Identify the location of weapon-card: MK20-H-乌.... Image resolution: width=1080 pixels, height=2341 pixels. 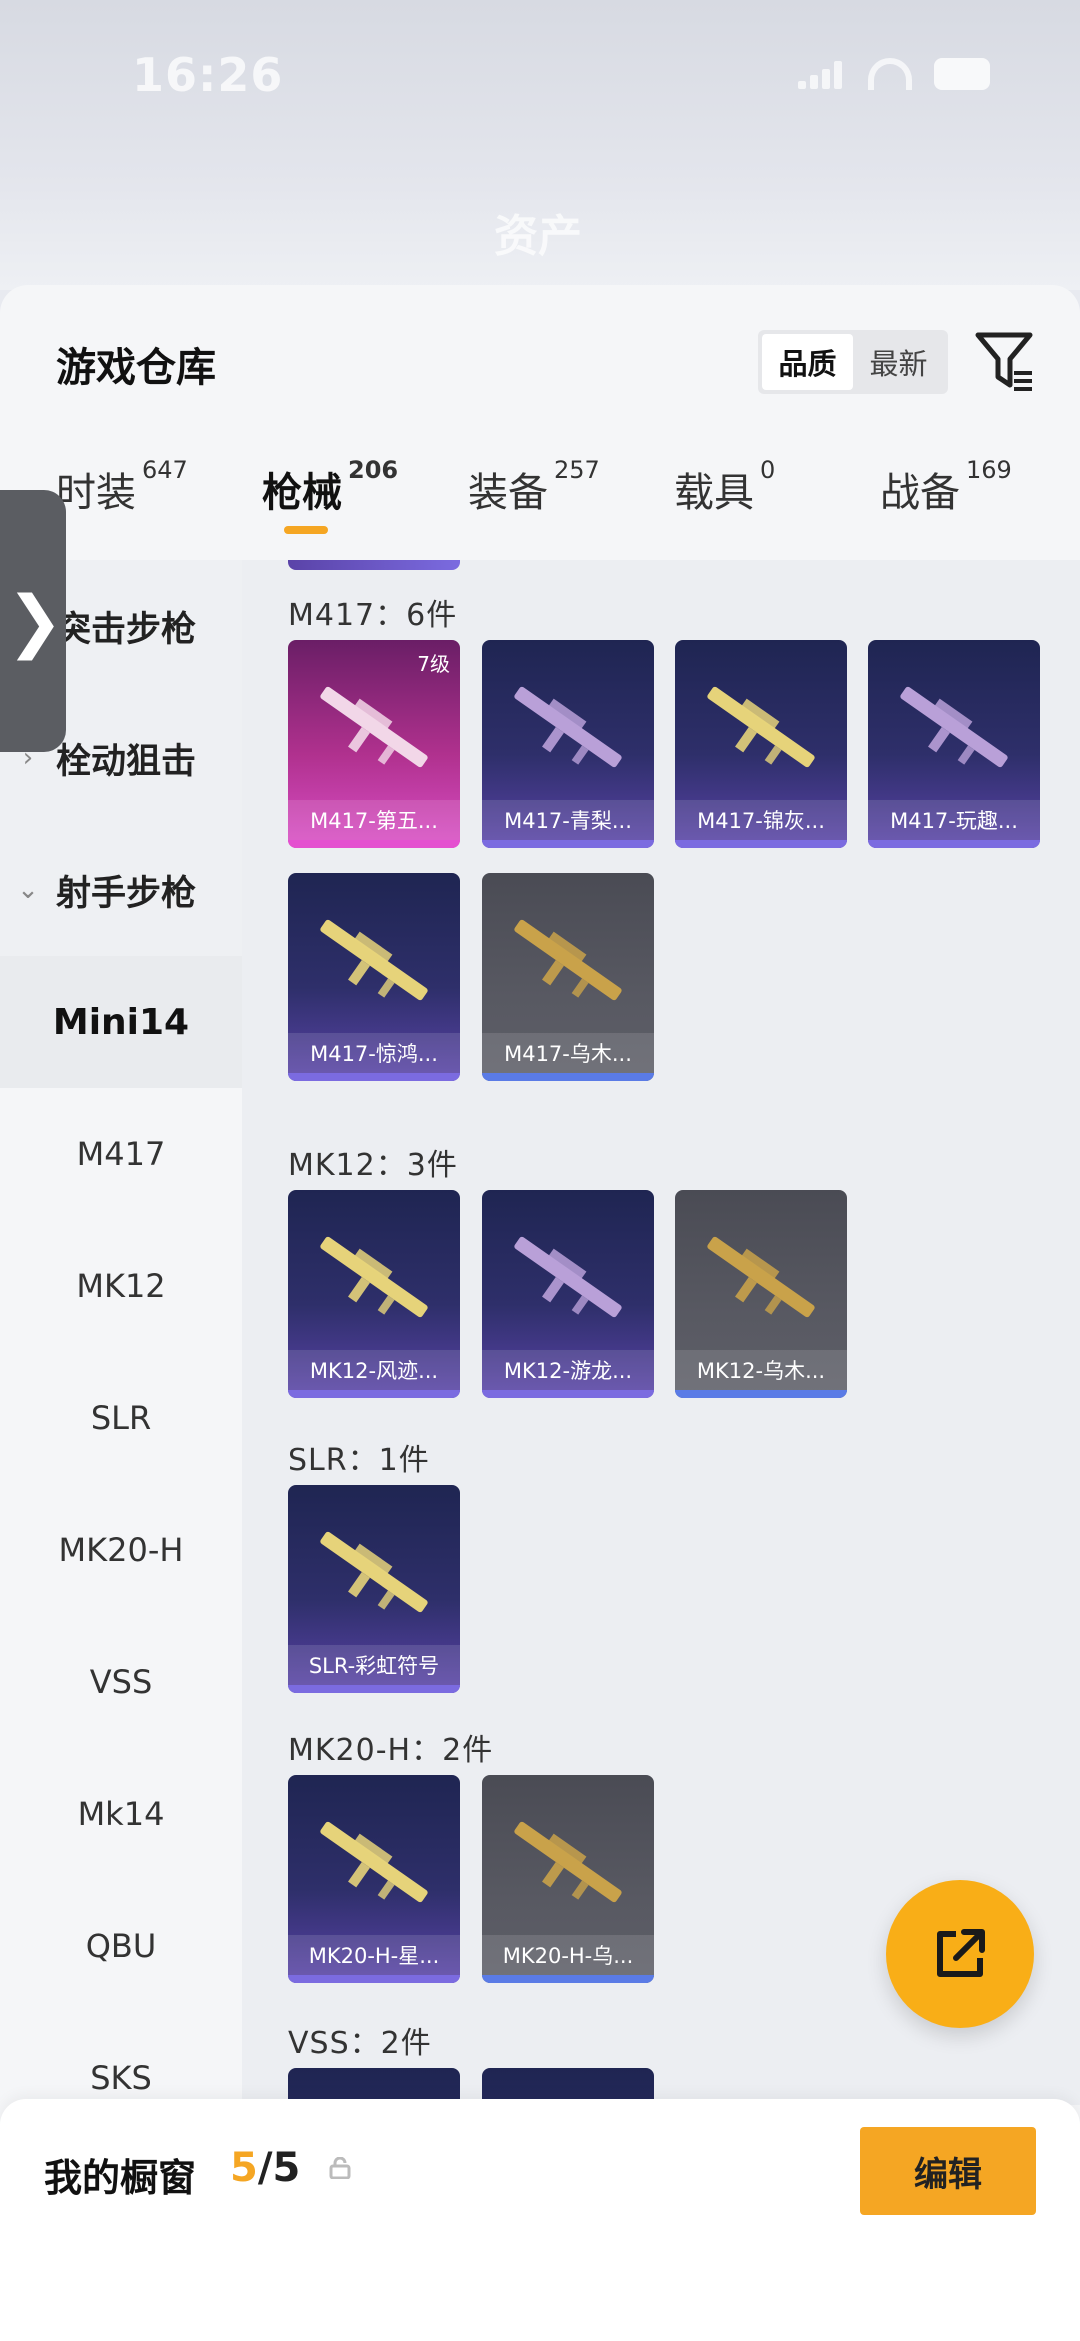
(568, 1879).